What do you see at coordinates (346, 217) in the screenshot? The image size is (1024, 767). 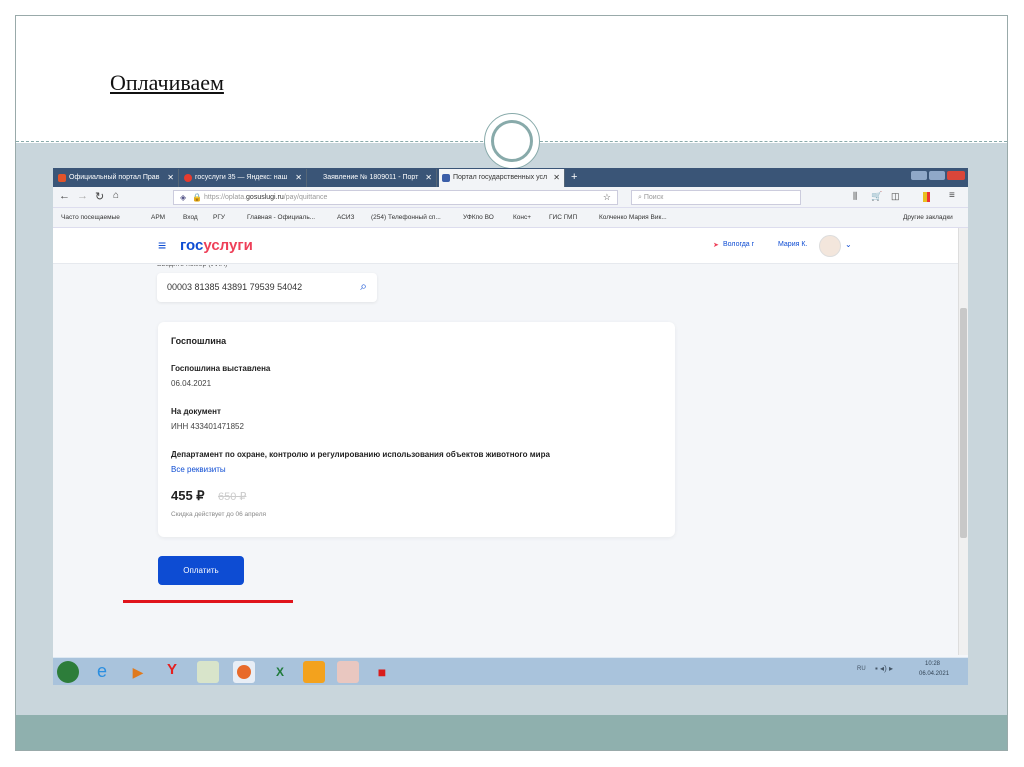 I see `bookmark: АСИЗ` at bounding box center [346, 217].